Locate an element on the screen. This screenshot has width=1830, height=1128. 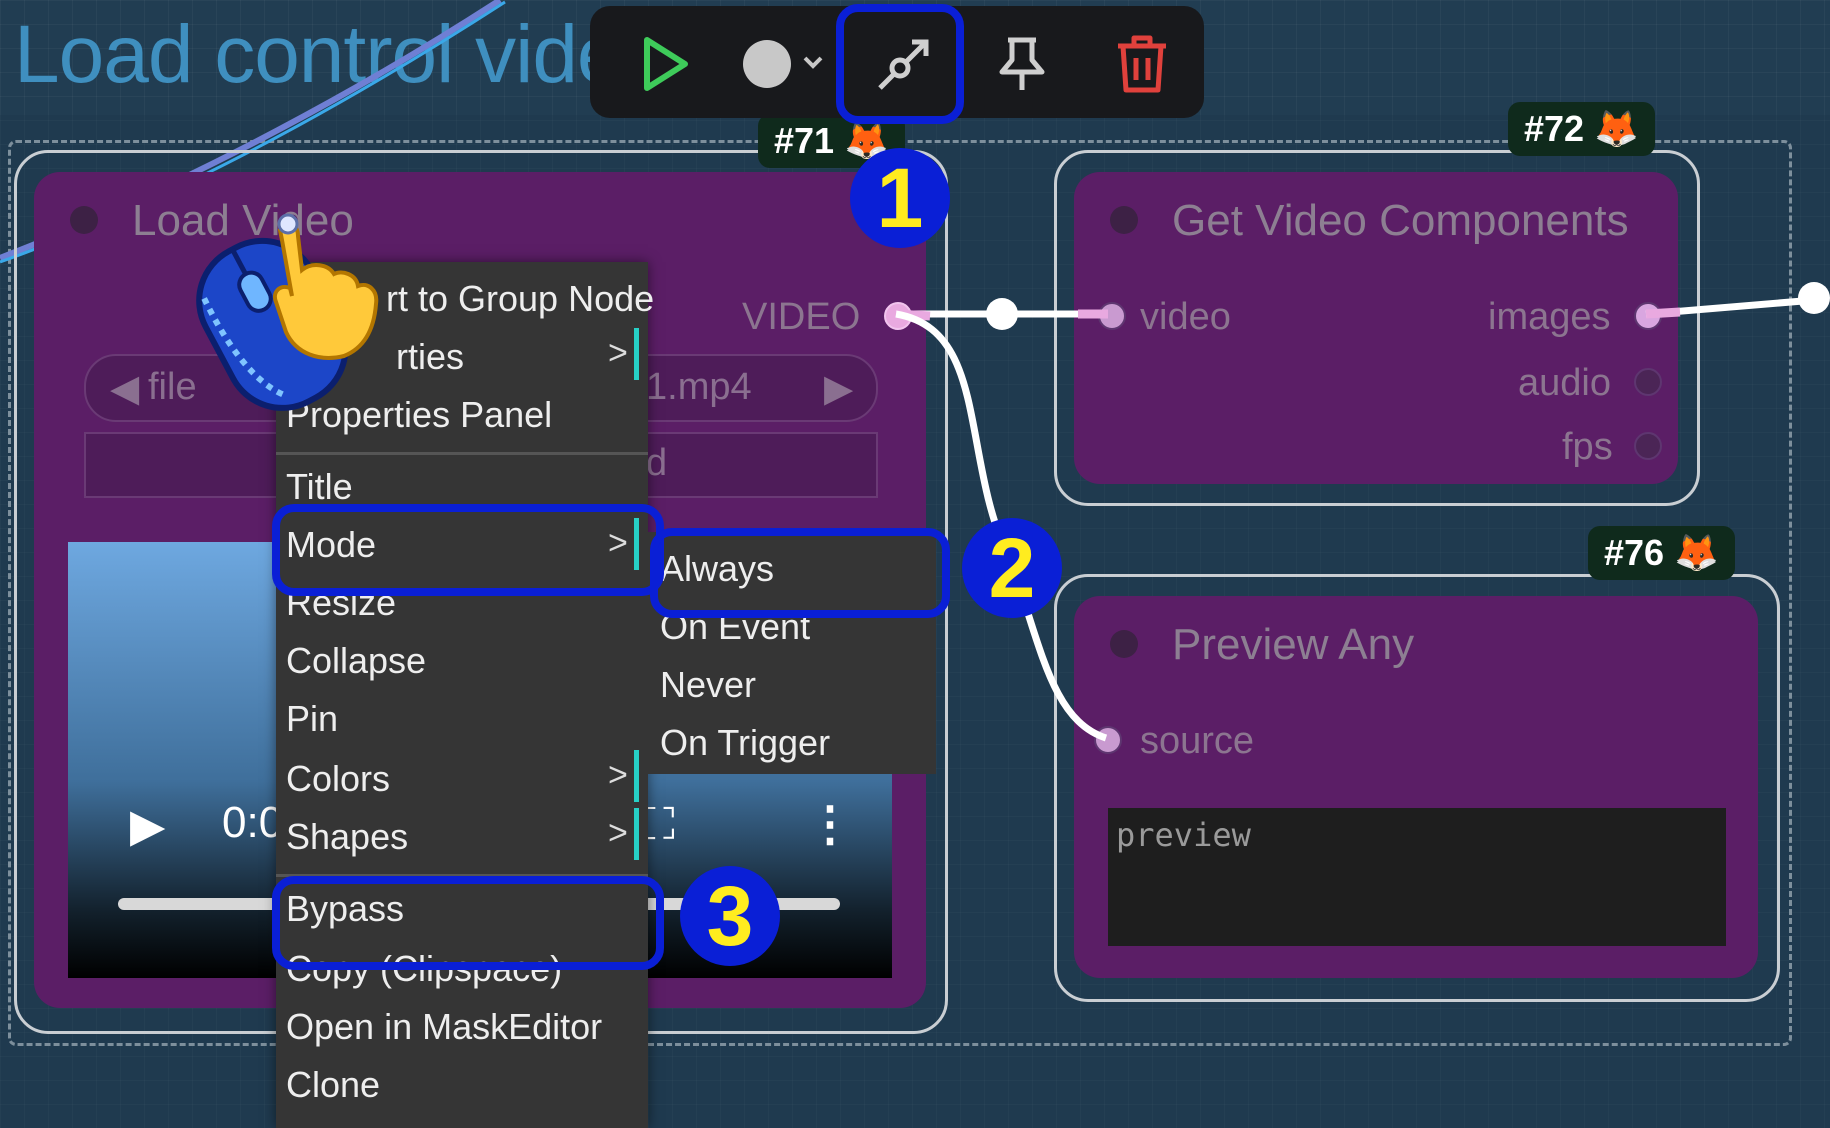
pin-button is located at coordinates (1022, 64).